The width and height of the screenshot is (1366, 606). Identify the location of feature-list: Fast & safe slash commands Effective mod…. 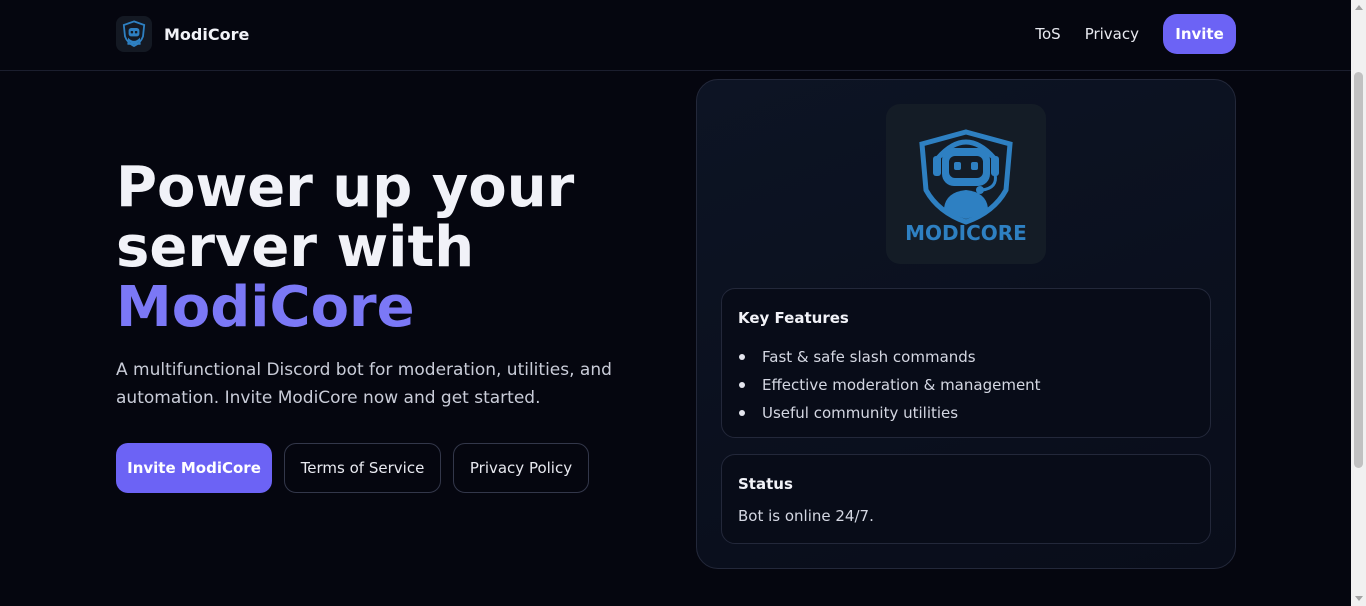
(889, 385).